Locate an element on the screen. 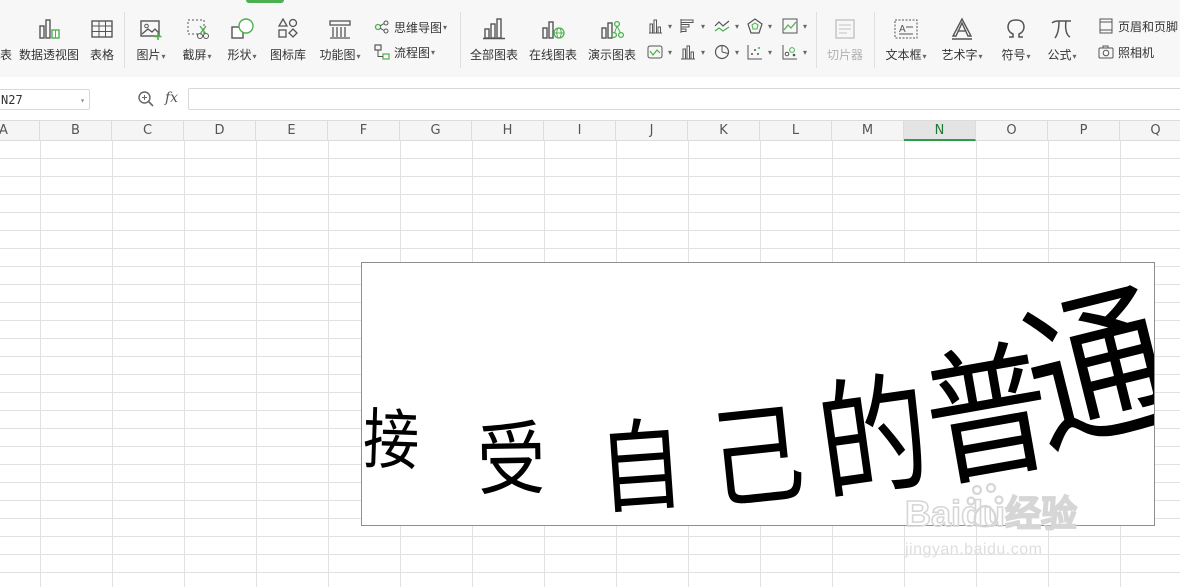 The width and height of the screenshot is (1180, 587). column-header-j: J is located at coordinates (652, 131).